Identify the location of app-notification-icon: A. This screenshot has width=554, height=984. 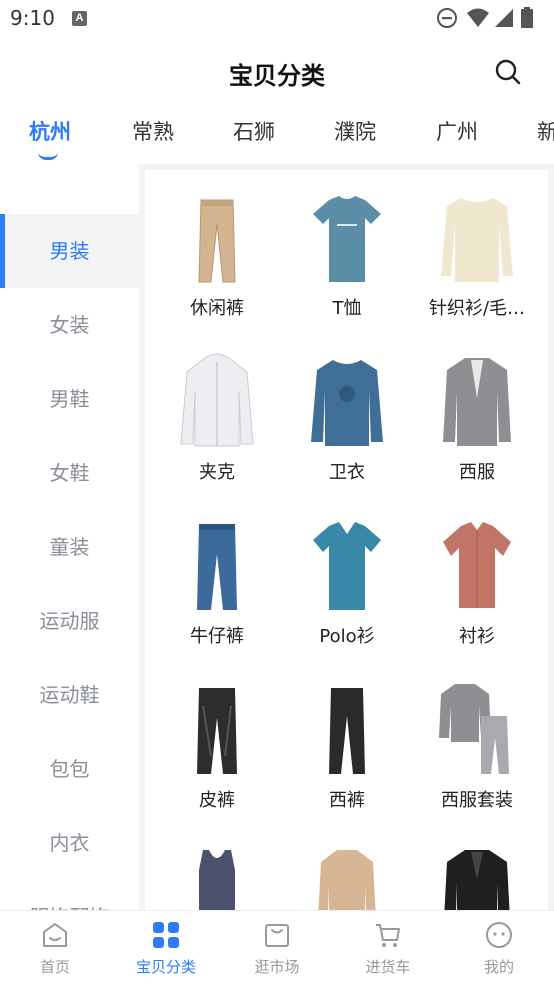
(79, 18).